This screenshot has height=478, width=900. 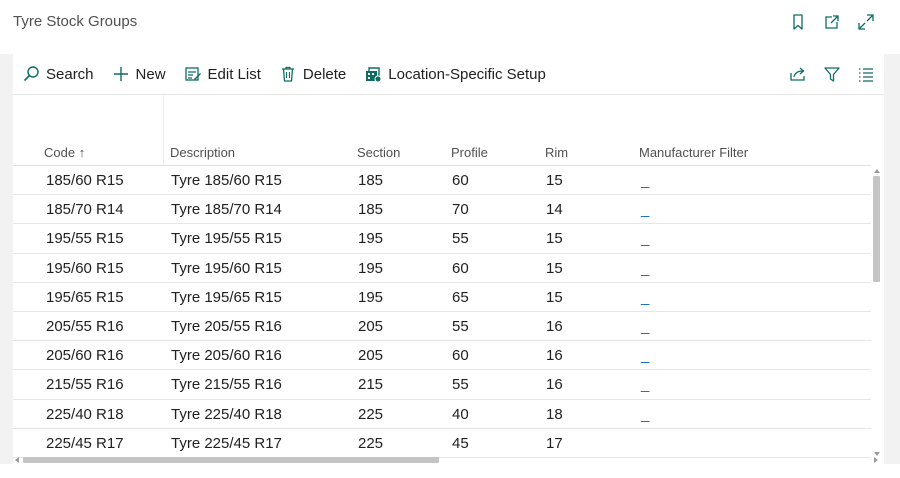 What do you see at coordinates (866, 22) in the screenshot?
I see `expand-icon` at bounding box center [866, 22].